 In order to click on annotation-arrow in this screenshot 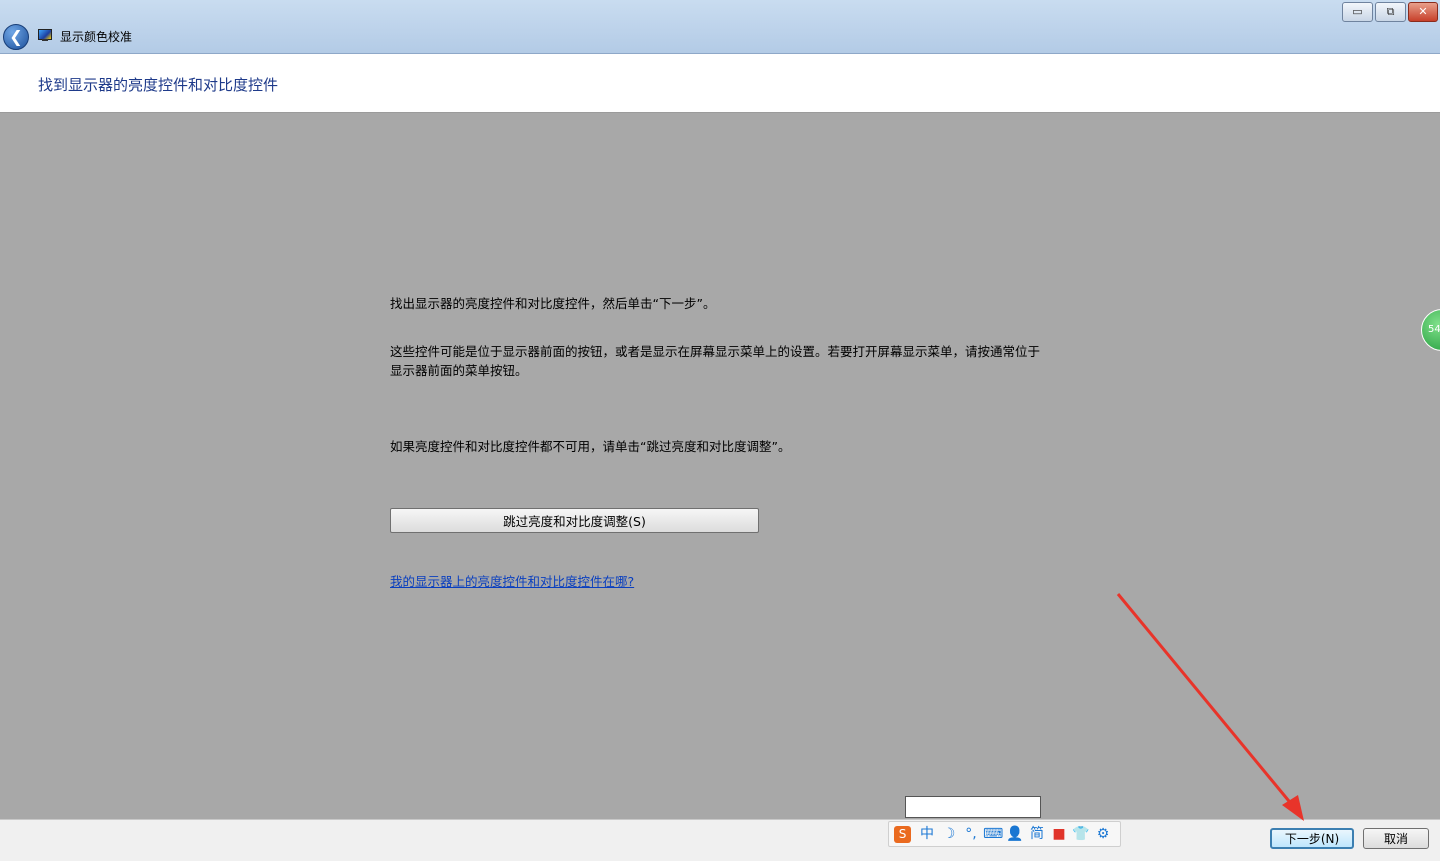, I will do `click(1210, 707)`.